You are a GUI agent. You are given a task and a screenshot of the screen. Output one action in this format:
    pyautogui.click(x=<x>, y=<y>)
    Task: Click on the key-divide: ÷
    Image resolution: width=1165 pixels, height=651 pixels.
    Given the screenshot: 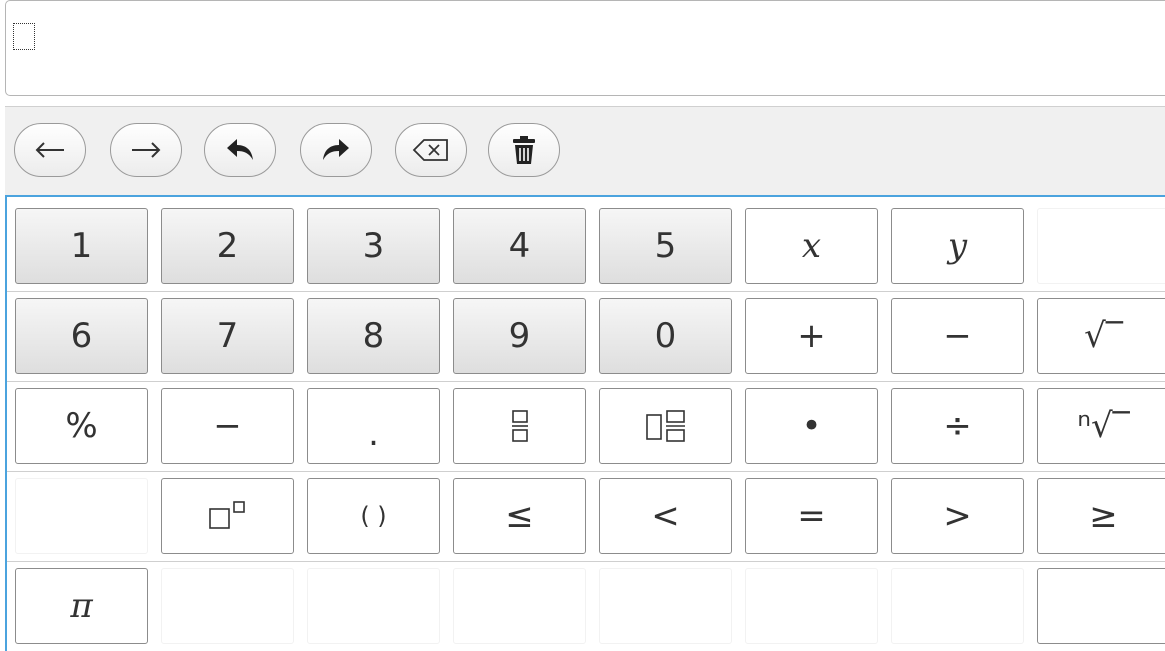 What is the action you would take?
    pyautogui.click(x=957, y=426)
    